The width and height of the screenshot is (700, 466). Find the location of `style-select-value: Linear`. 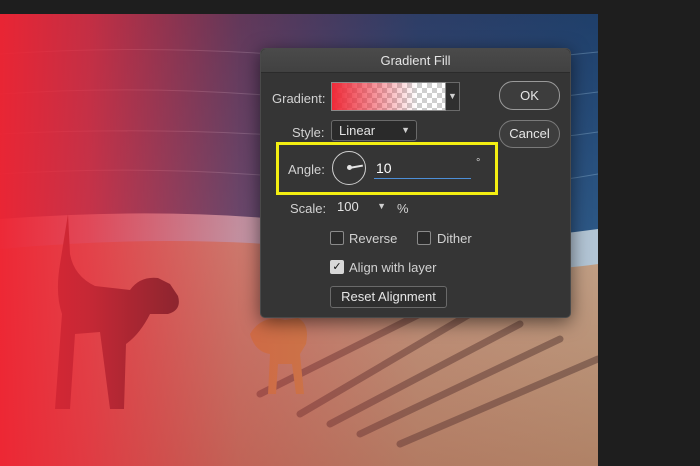

style-select-value: Linear is located at coordinates (357, 130).